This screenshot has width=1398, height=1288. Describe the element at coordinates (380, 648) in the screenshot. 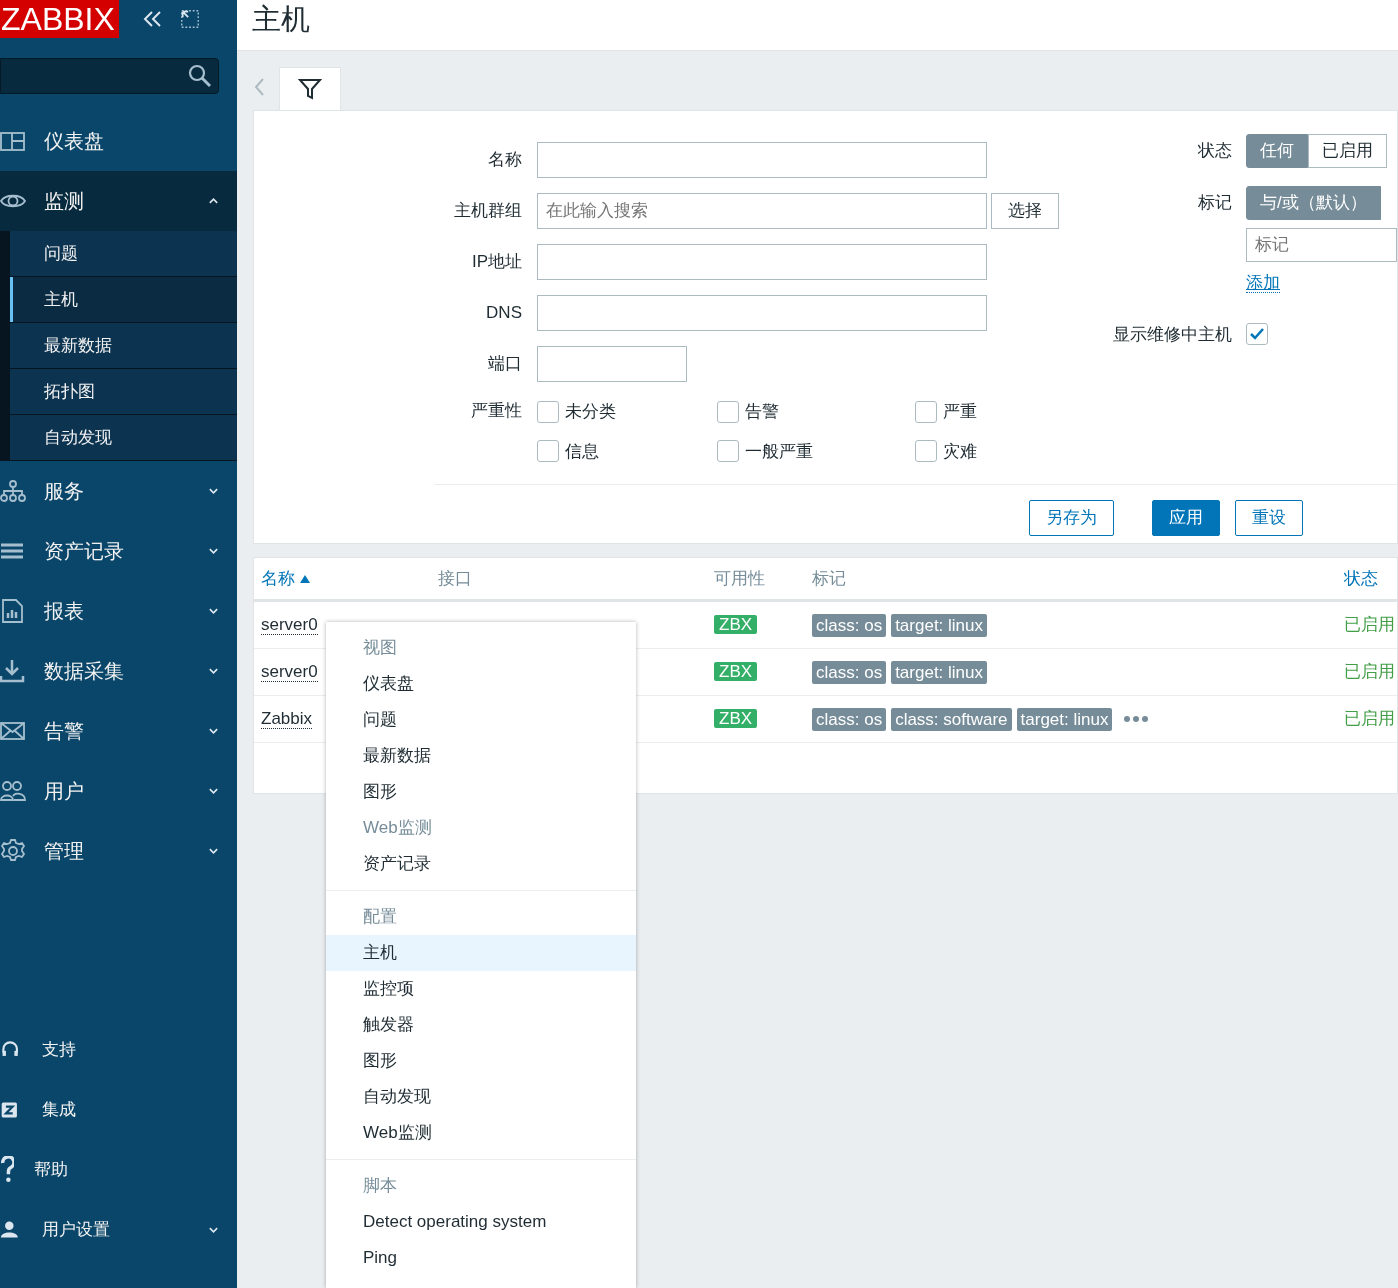

I see `menu-heading: 视图` at that location.